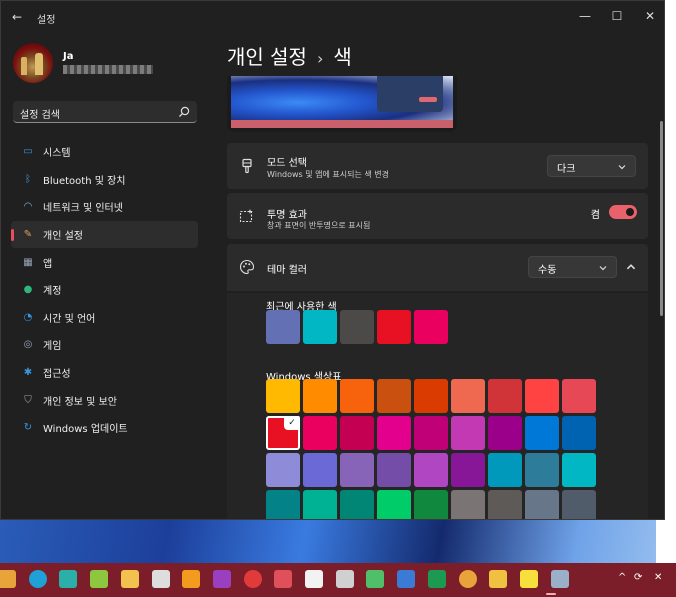 The image size is (676, 597). Describe the element at coordinates (68, 579) in the screenshot. I see `vero-icon` at that location.